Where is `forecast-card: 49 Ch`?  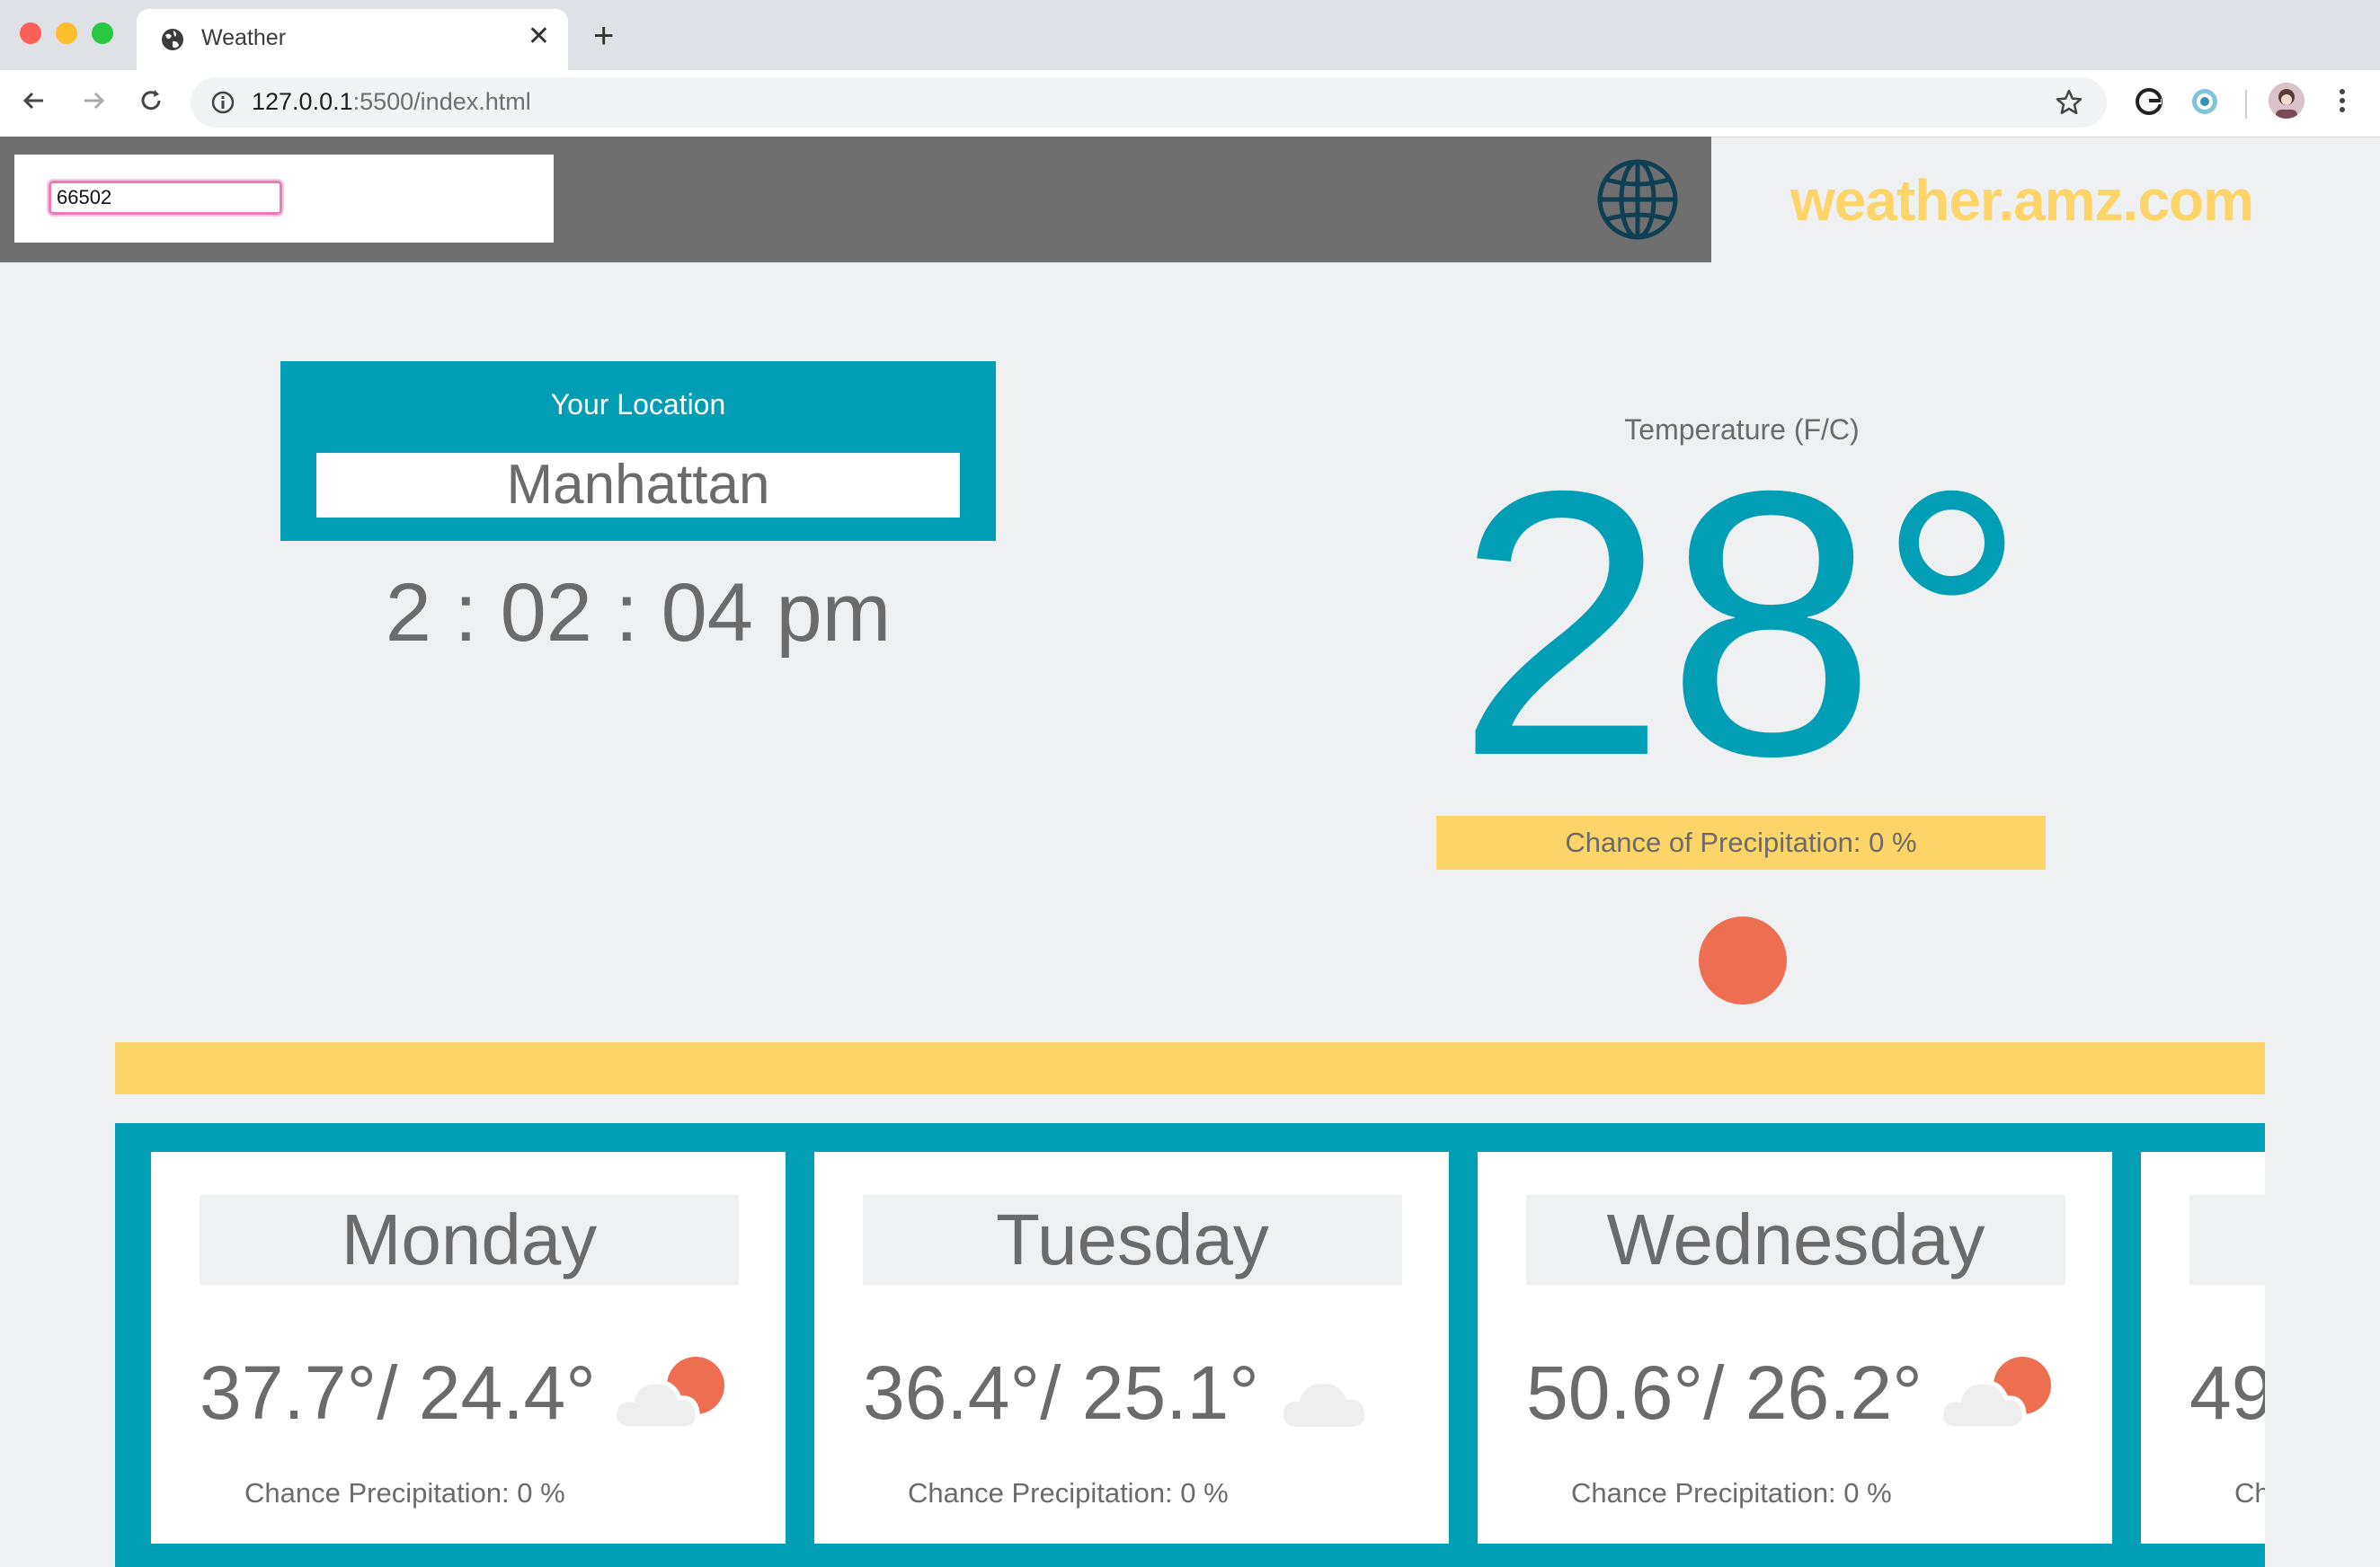
forecast-card: 49 Ch is located at coordinates (2203, 1348).